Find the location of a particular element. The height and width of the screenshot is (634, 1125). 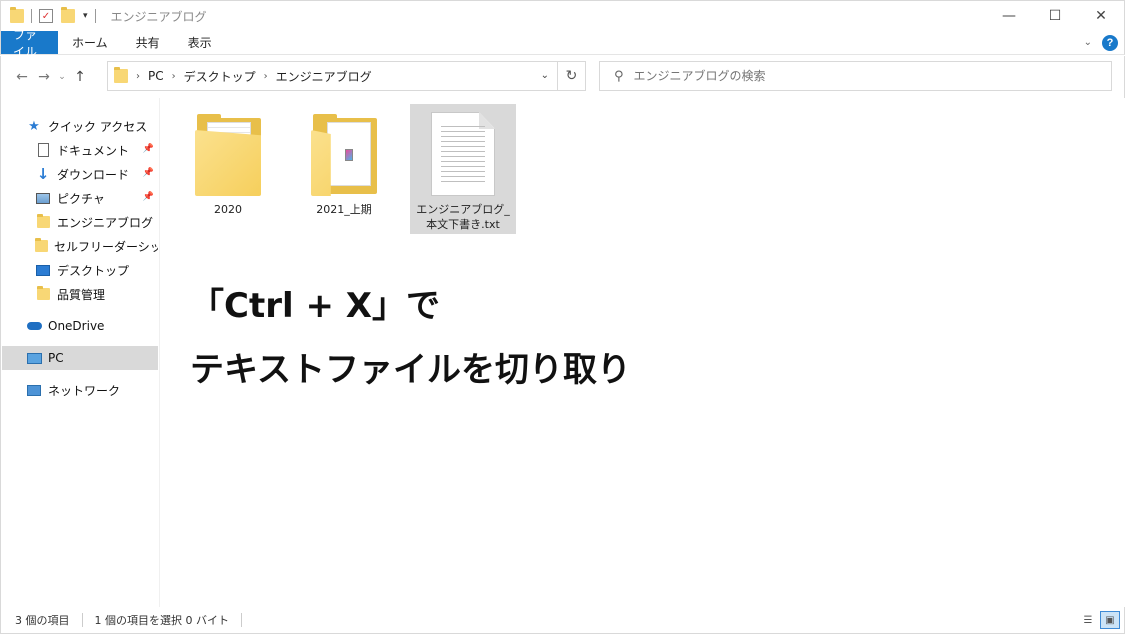

document-icon is located at coordinates (43, 150).